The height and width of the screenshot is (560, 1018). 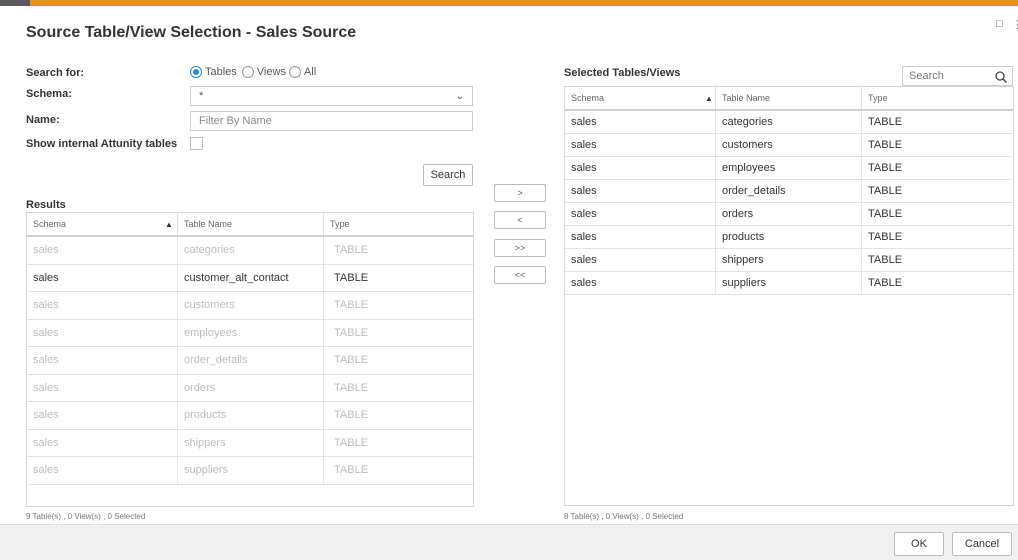 I want to click on results-col-table-name: Table Name, so click(x=250, y=224).